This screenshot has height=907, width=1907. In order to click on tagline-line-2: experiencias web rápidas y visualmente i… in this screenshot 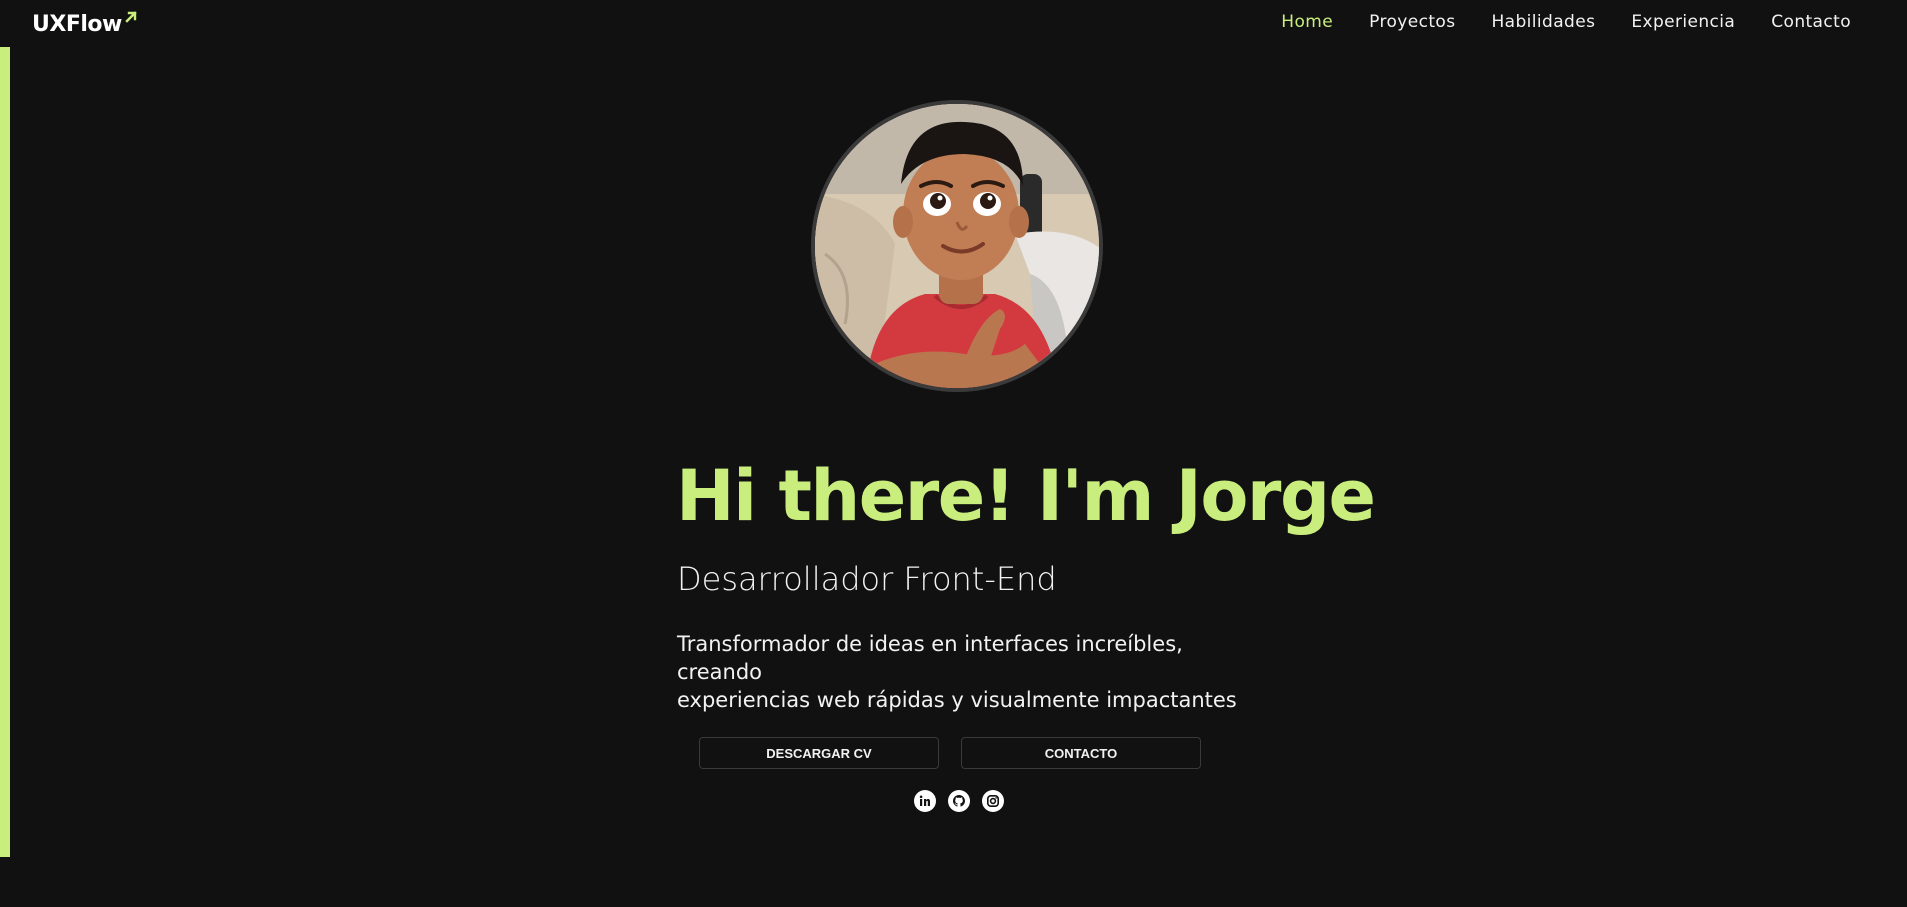, I will do `click(957, 700)`.